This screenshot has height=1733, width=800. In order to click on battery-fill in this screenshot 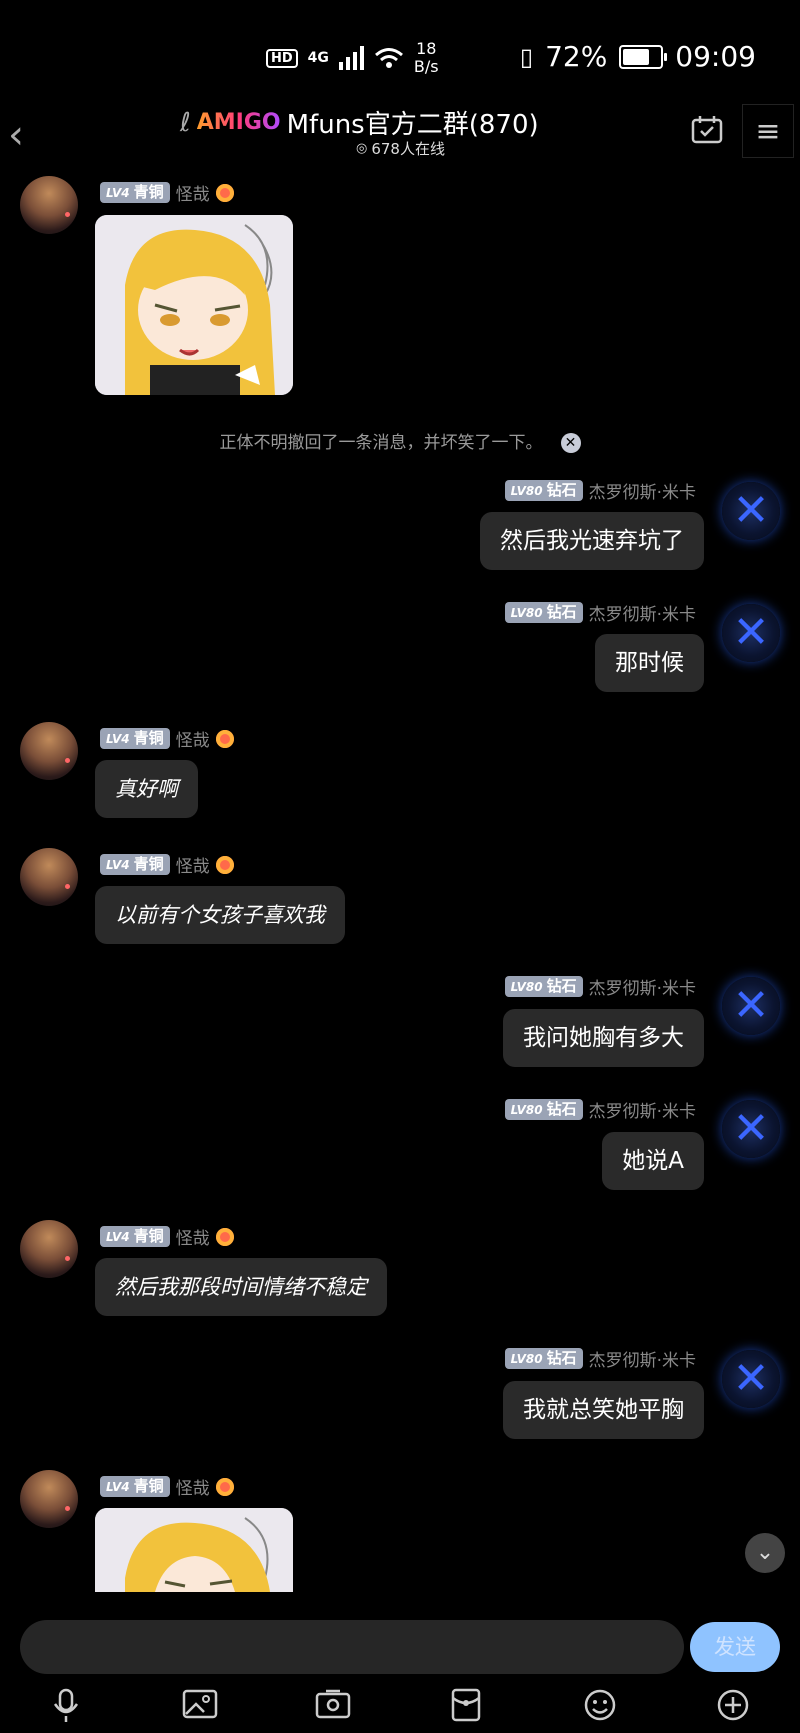, I will do `click(636, 56)`.